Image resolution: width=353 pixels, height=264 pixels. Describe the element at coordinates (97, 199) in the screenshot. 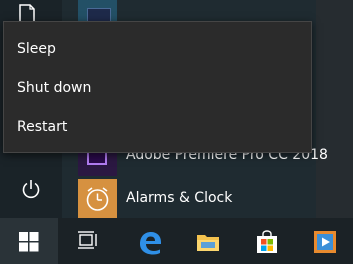

I see `alarm-clock-icon` at that location.